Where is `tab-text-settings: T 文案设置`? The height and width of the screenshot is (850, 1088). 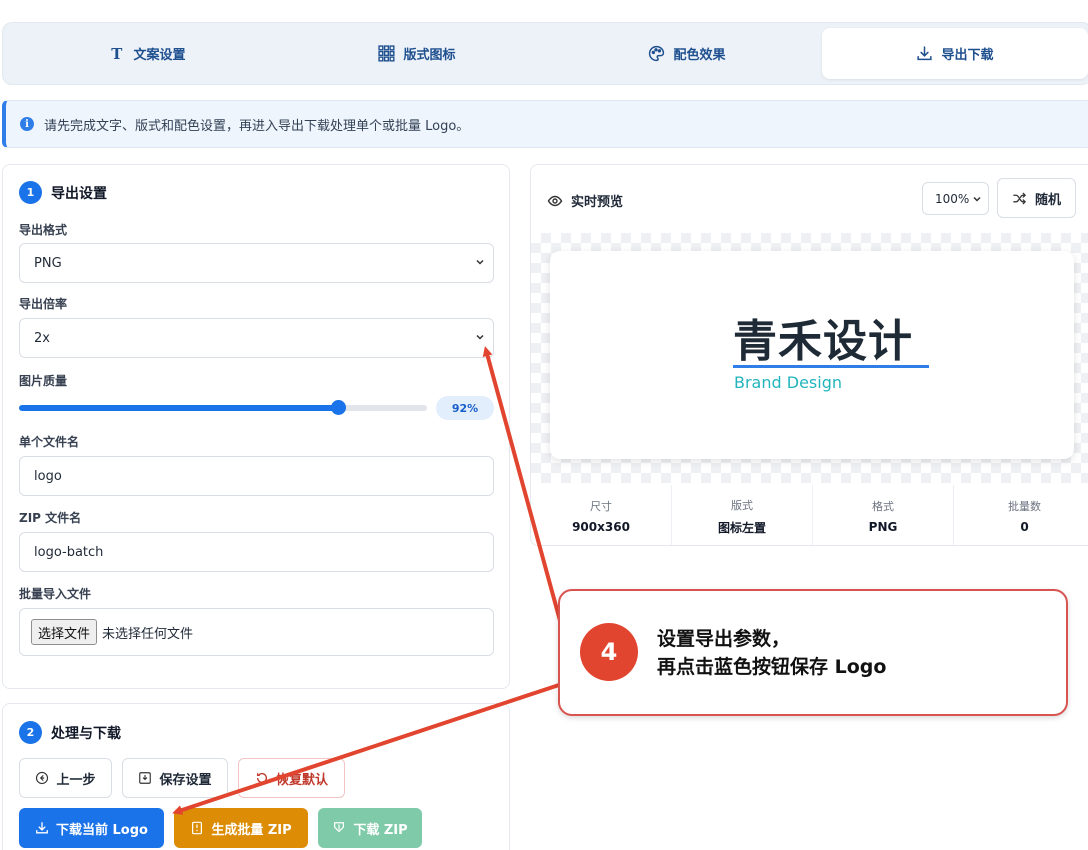 tab-text-settings: T 文案设置 is located at coordinates (147, 53).